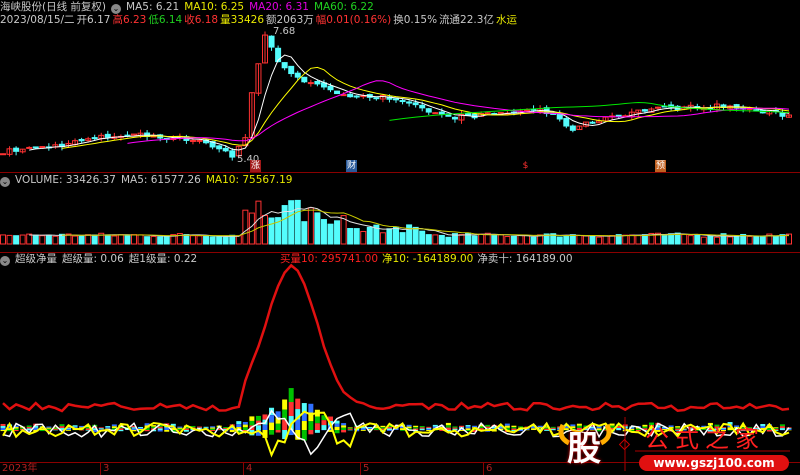 The image size is (800, 475). What do you see at coordinates (351, 166) in the screenshot?
I see `marker-cai: 财` at bounding box center [351, 166].